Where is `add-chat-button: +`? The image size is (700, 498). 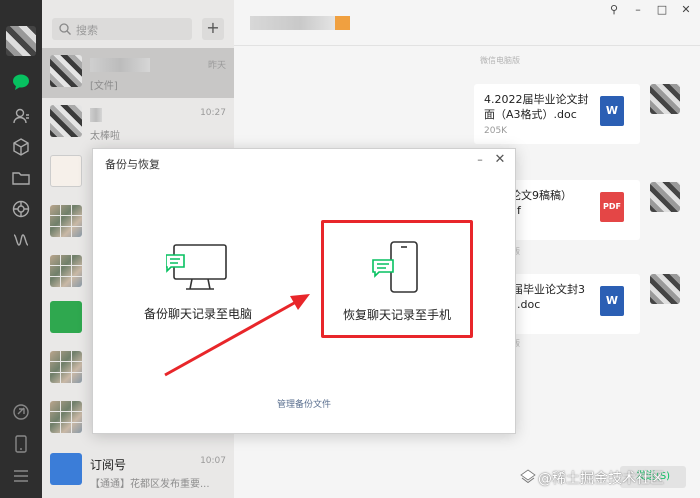 add-chat-button: + is located at coordinates (213, 29).